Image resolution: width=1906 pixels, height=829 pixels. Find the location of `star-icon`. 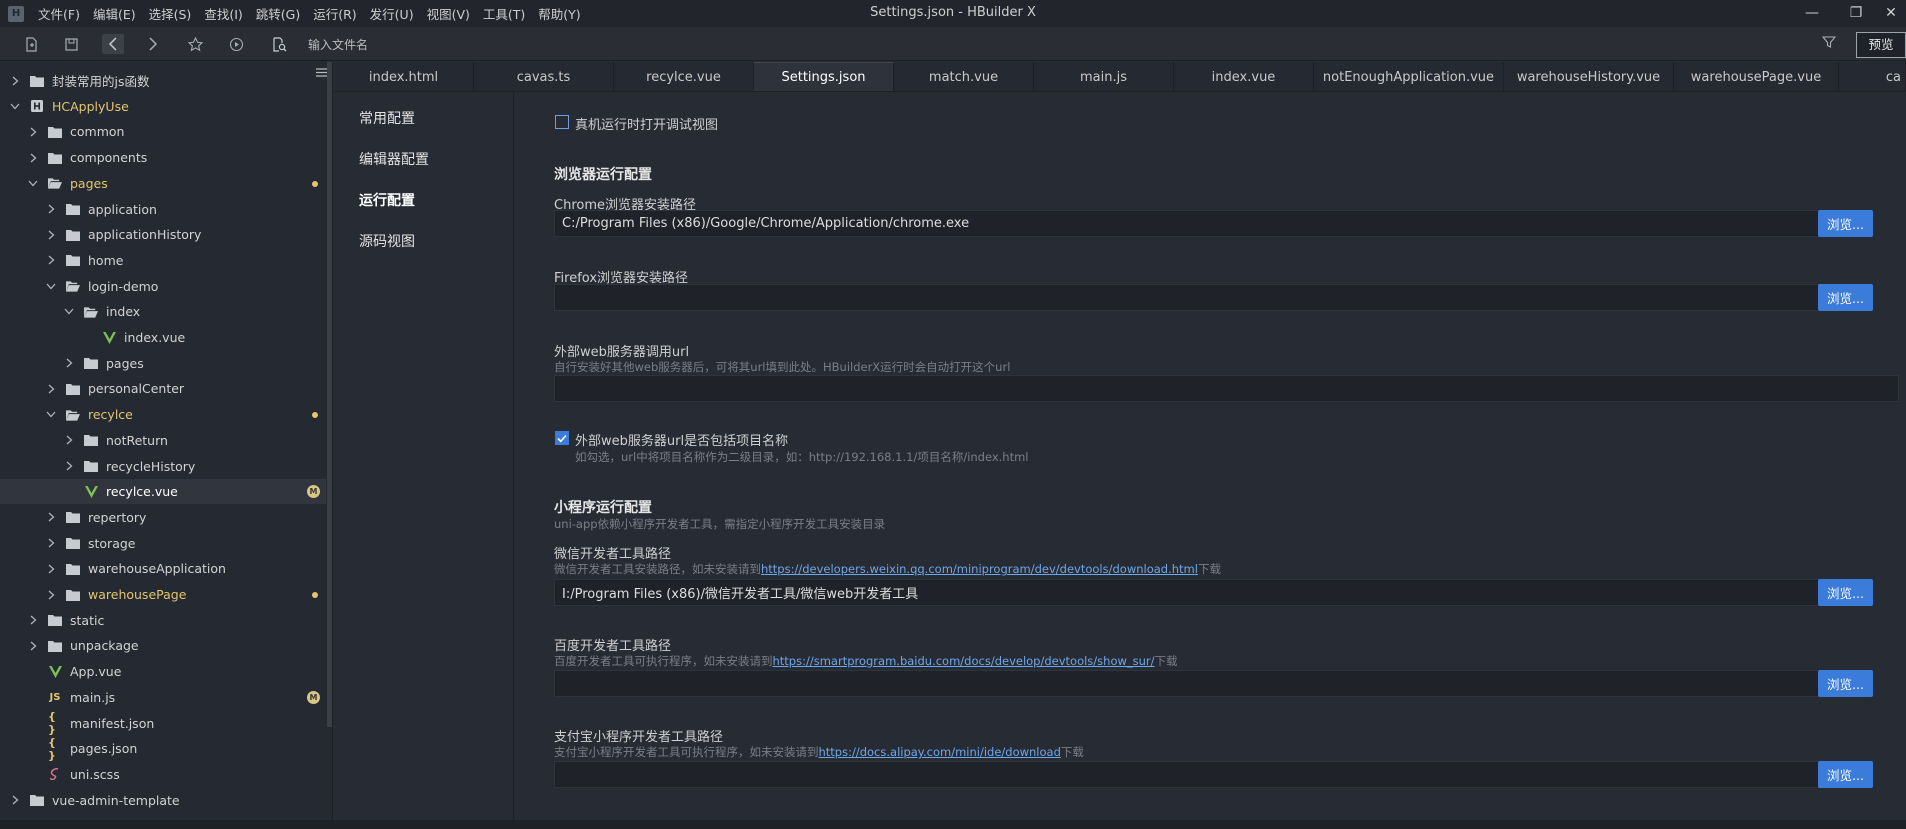

star-icon is located at coordinates (195, 44).